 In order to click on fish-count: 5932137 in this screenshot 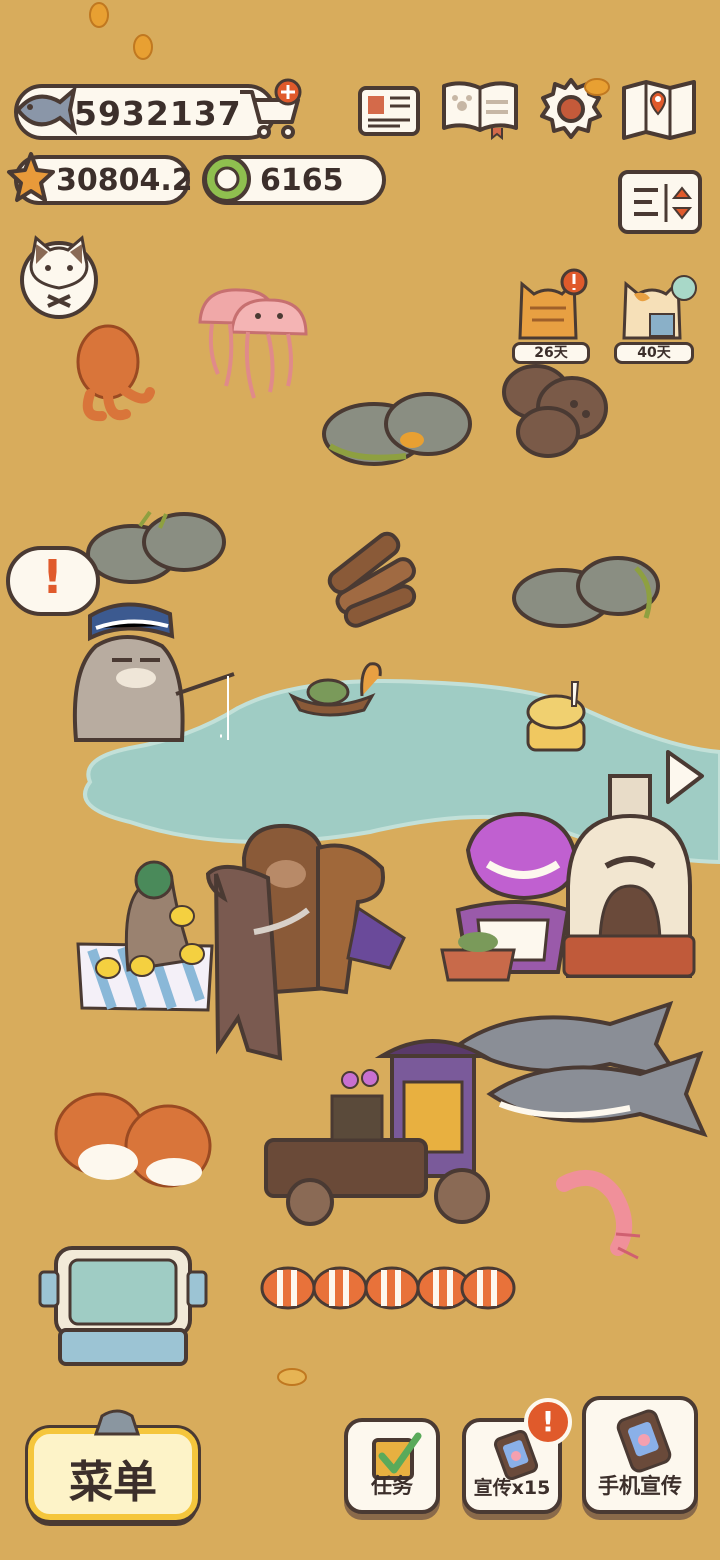, I will do `click(158, 113)`.